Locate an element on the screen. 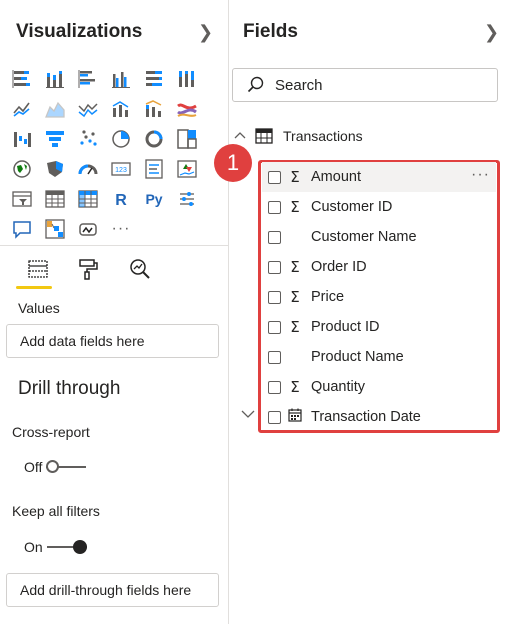 The height and width of the screenshot is (624, 510). drill-through-title: Drill through is located at coordinates (69, 388).